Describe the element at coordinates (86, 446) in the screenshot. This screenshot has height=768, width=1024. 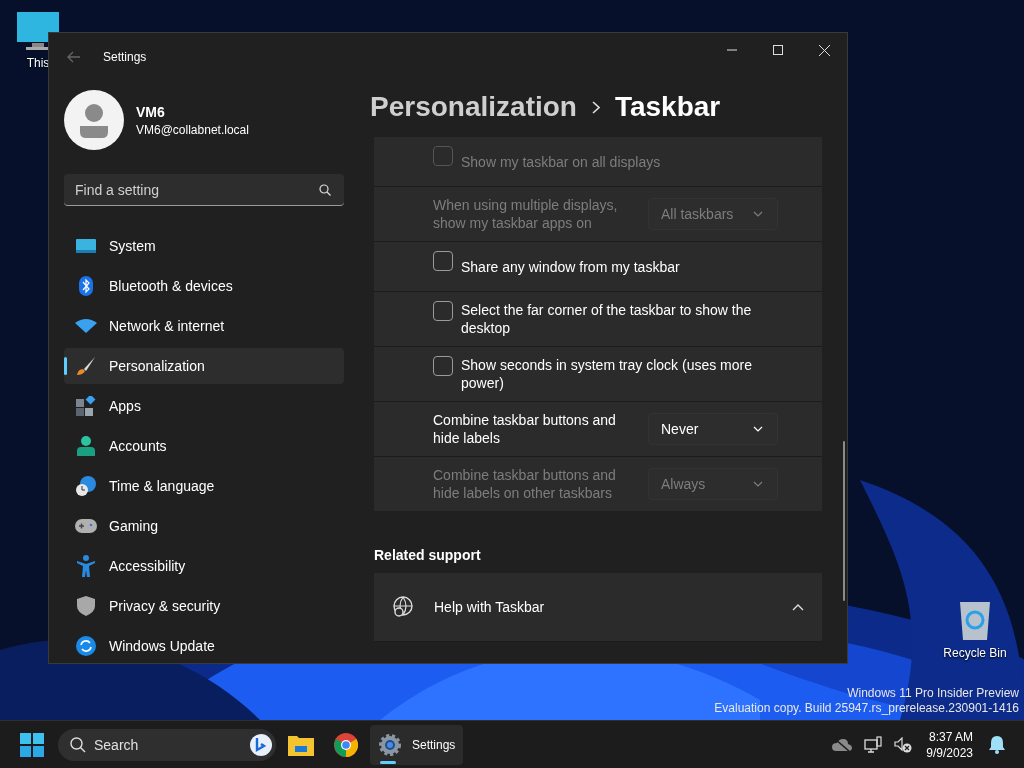
I see `person-icon` at that location.